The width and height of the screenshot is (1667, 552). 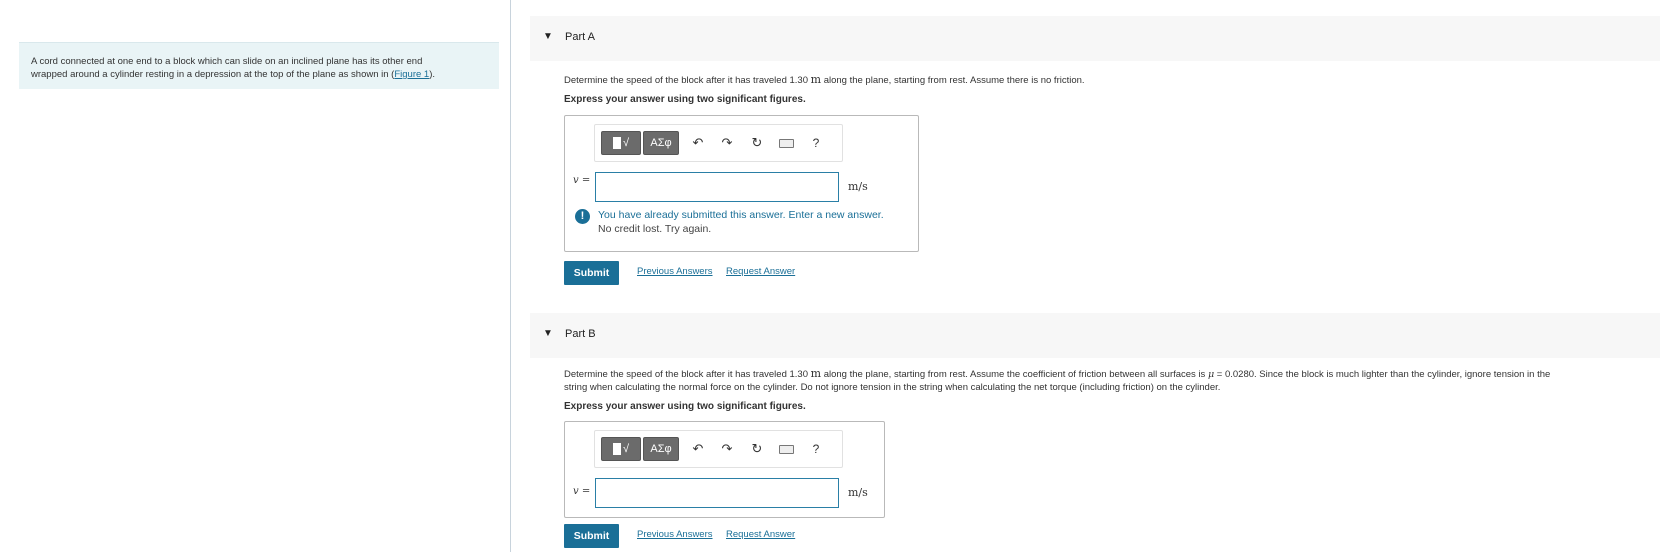 I want to click on alert-icon: !, so click(x=582, y=216).